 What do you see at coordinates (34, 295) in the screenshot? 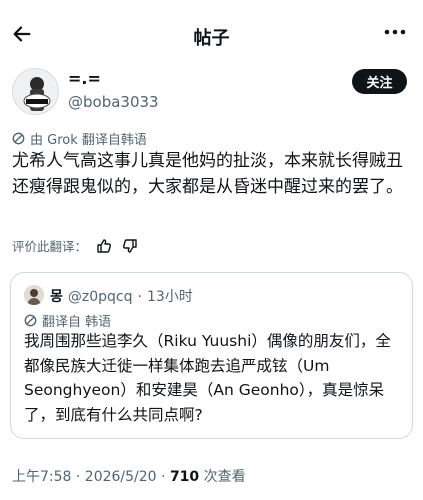
I see `quoted-author-avatar` at bounding box center [34, 295].